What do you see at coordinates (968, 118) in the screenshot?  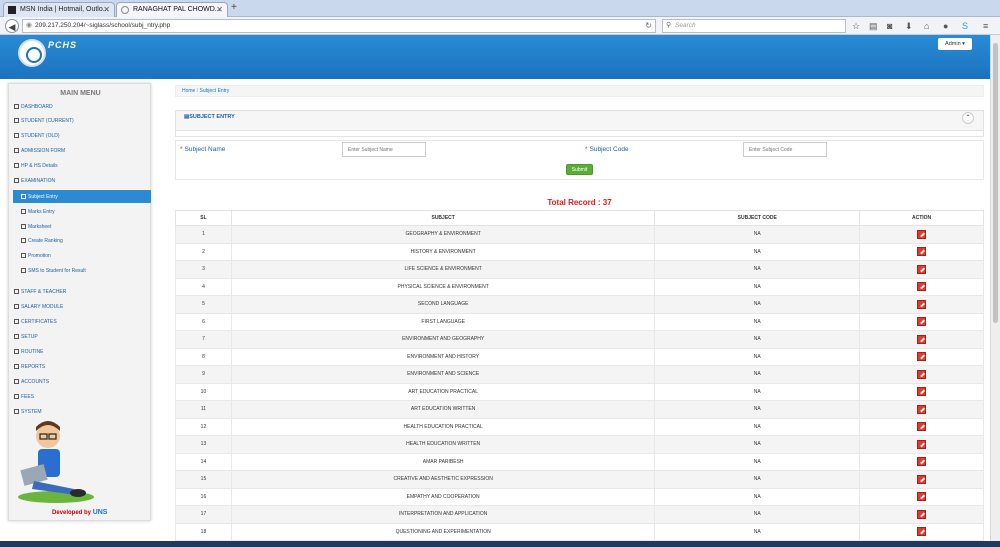 I see `collapse-chevron-icon: ⌃` at bounding box center [968, 118].